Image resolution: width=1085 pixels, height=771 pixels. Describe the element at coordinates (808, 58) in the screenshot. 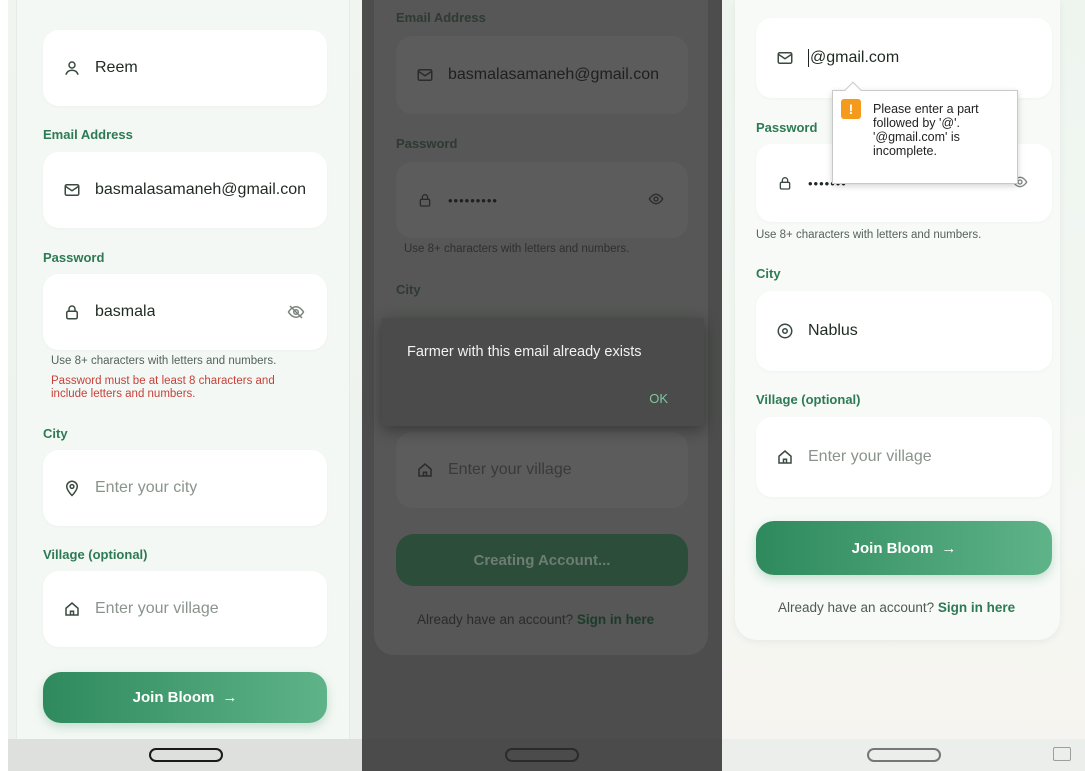

I see `text-caret` at that location.